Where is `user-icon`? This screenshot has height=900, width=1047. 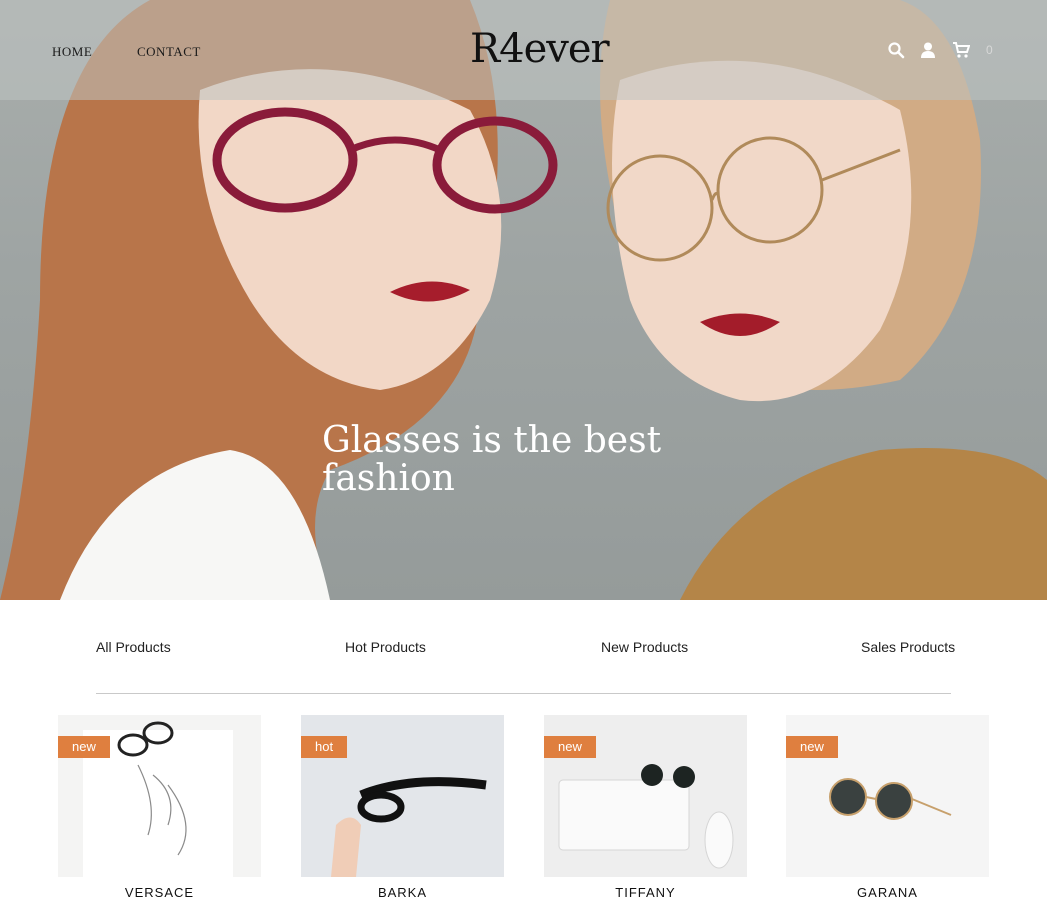
user-icon is located at coordinates (928, 50).